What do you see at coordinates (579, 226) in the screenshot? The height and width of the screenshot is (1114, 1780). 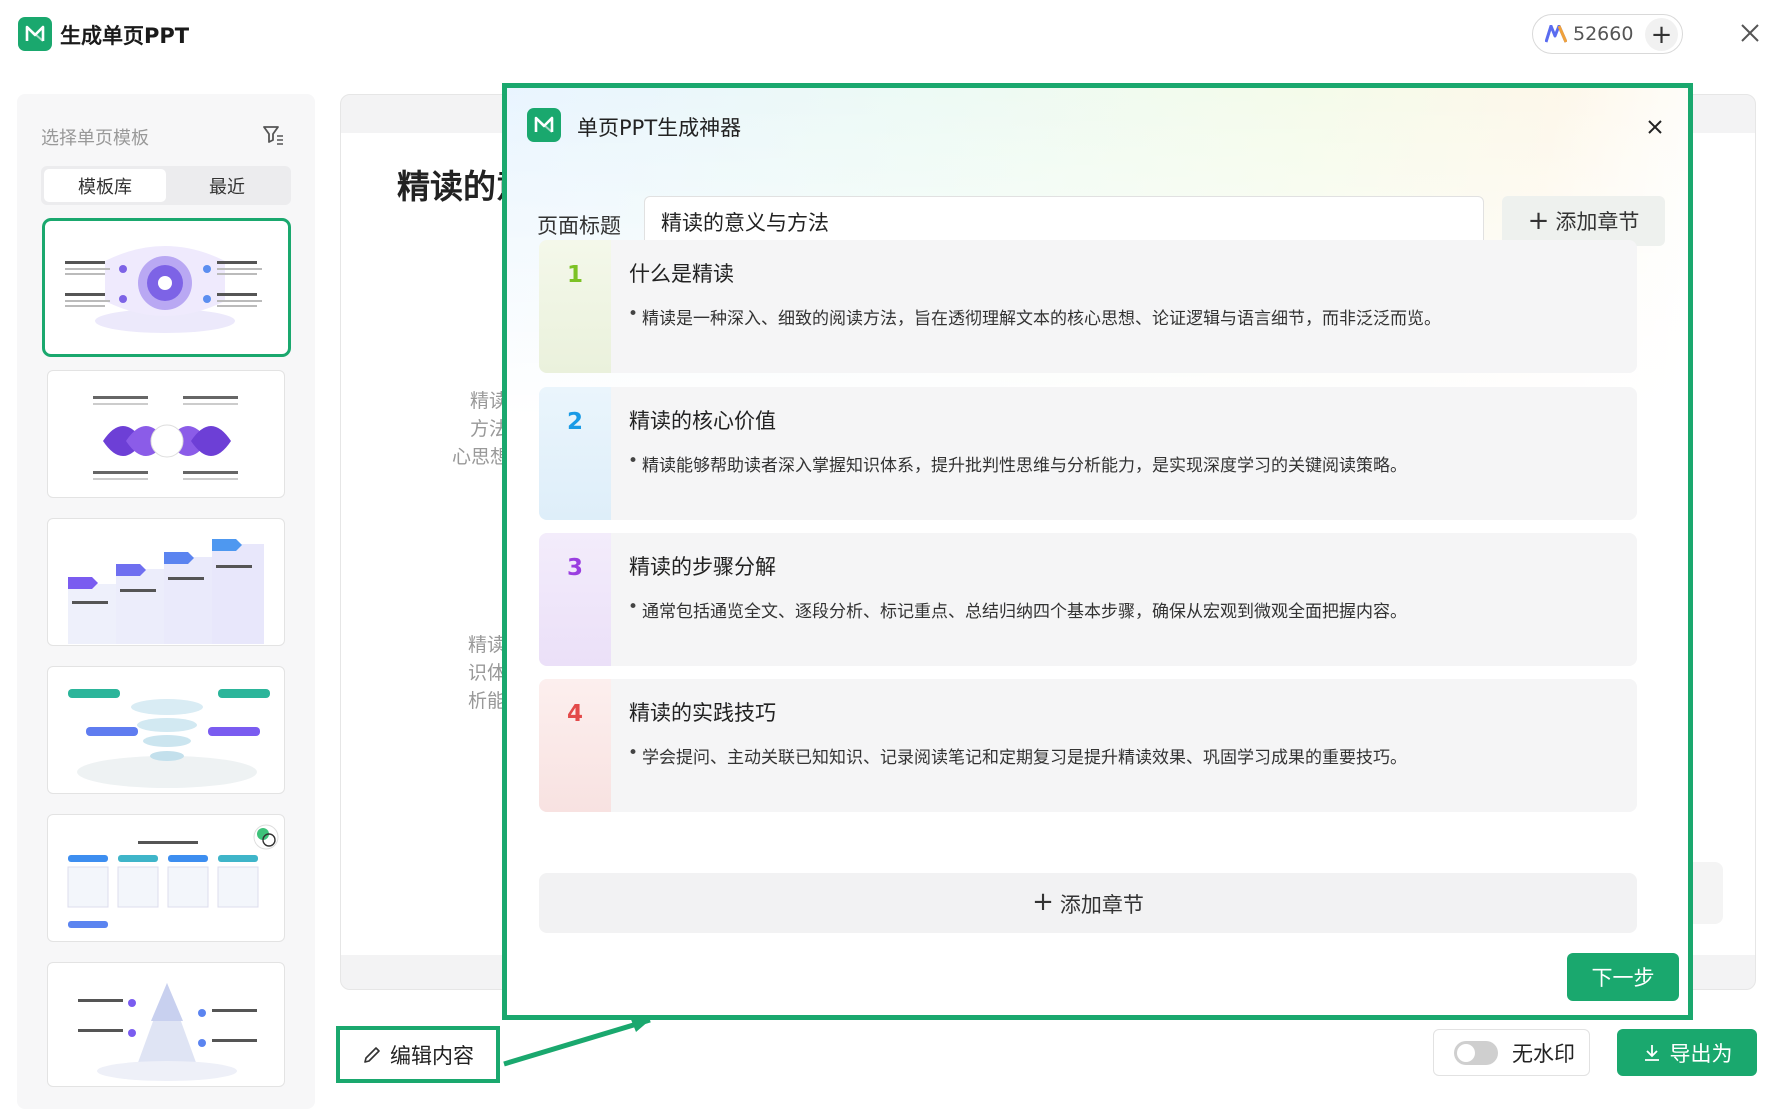 I see `page-title-label: 页面标题` at bounding box center [579, 226].